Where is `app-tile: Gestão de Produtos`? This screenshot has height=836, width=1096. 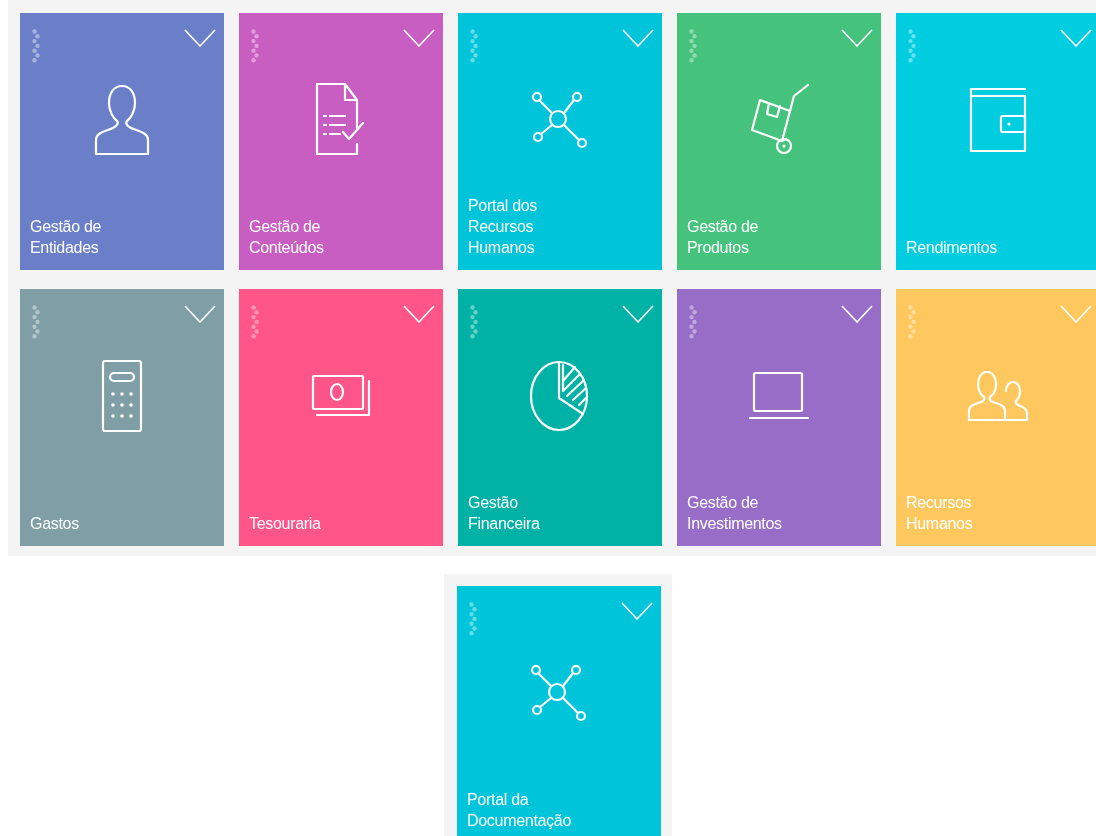 app-tile: Gestão de Produtos is located at coordinates (779, 141).